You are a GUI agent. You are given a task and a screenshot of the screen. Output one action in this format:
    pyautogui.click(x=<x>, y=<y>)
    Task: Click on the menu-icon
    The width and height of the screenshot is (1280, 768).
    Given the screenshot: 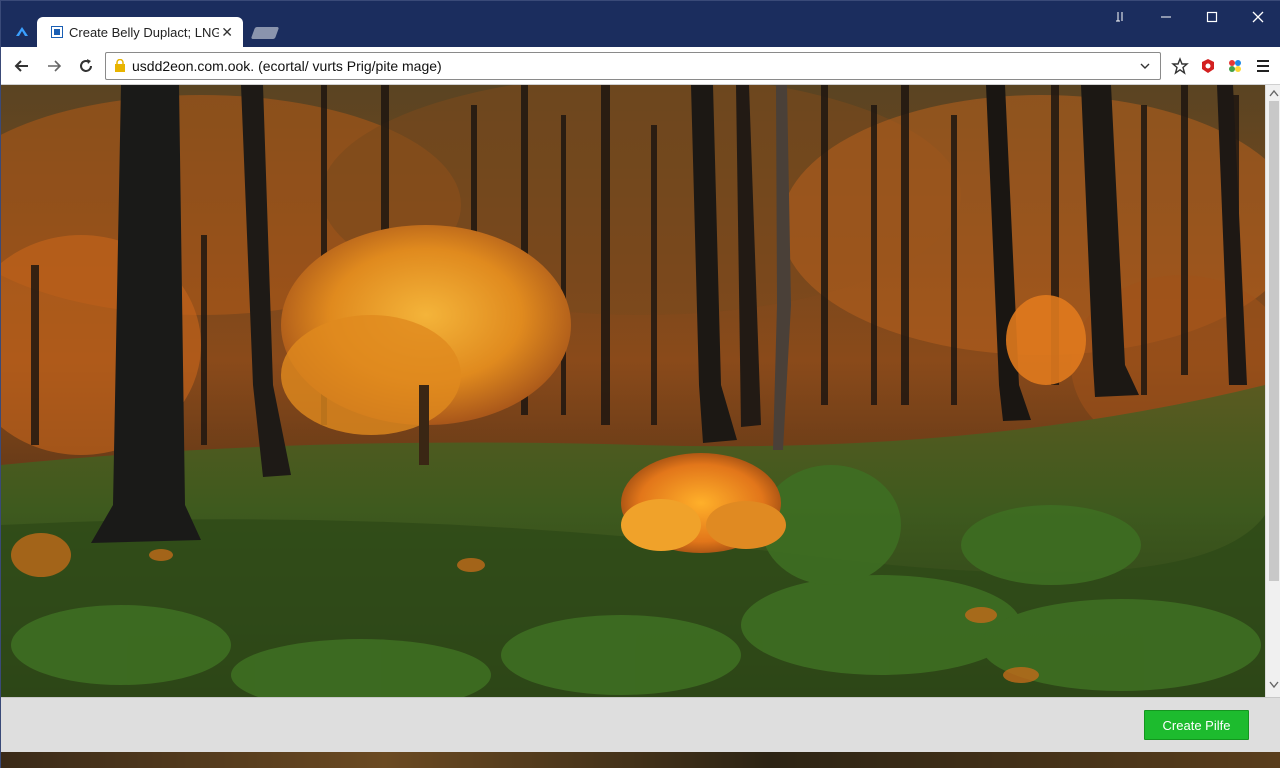 What is the action you would take?
    pyautogui.click(x=1263, y=66)
    